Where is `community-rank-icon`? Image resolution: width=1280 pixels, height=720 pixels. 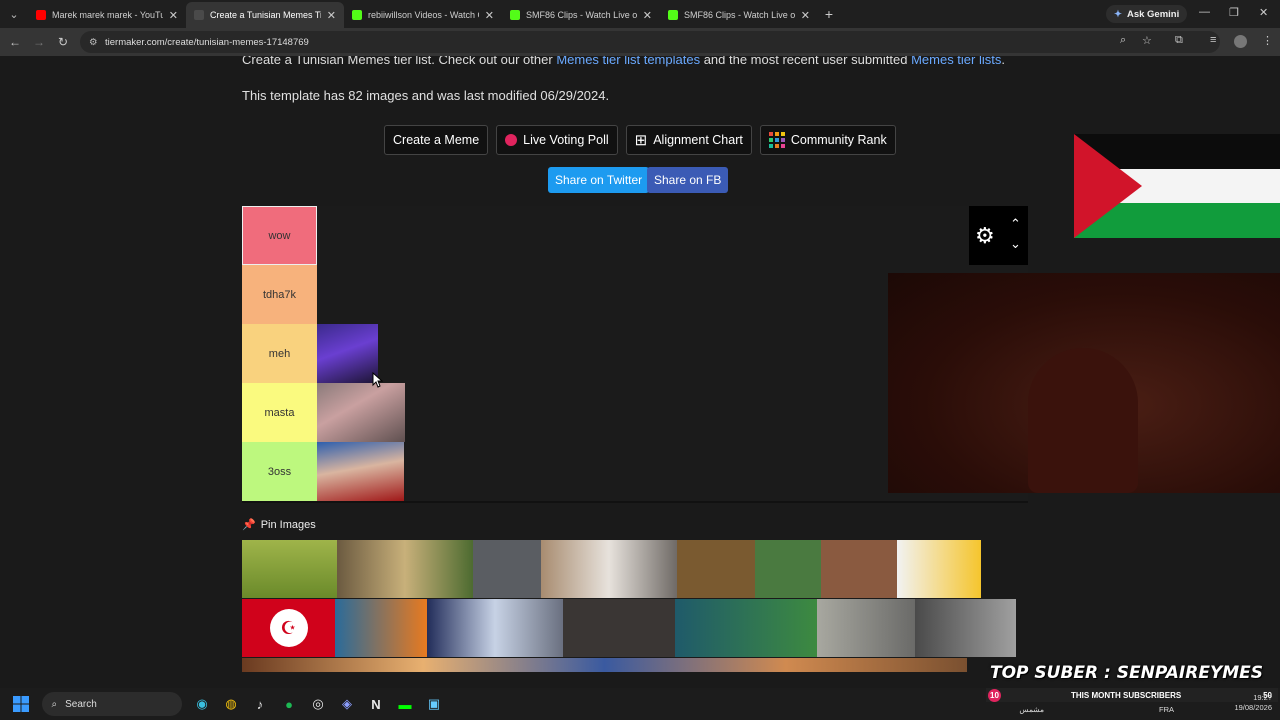
community-rank-icon is located at coordinates (776, 140).